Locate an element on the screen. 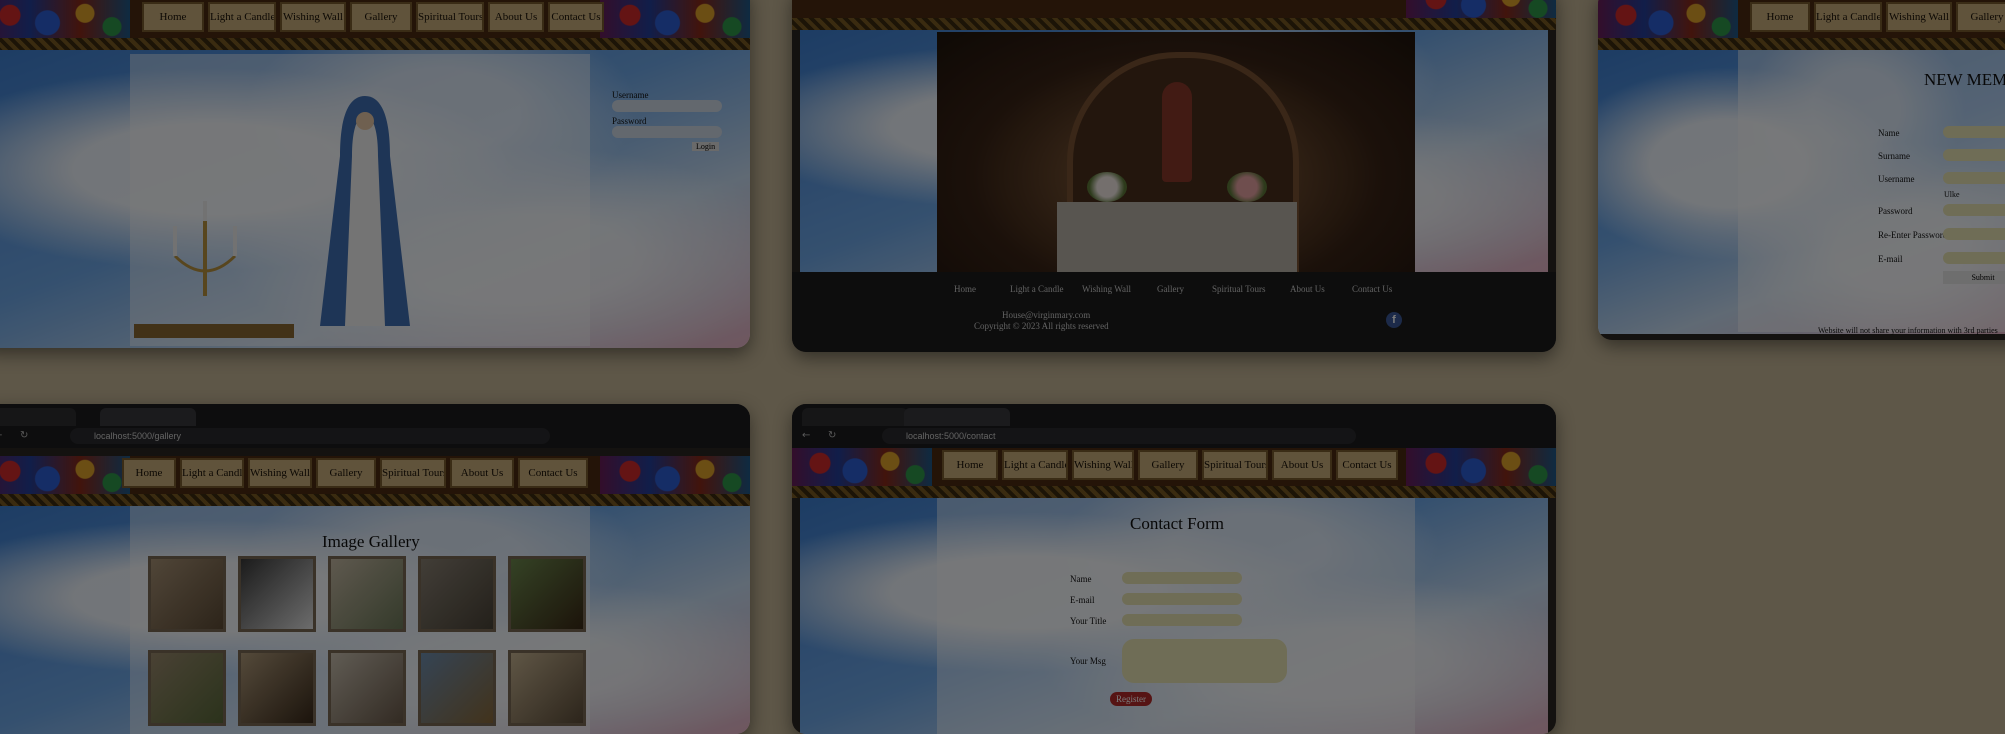 The height and width of the screenshot is (734, 2005). member-country-select: Ulke is located at coordinates (1952, 194).